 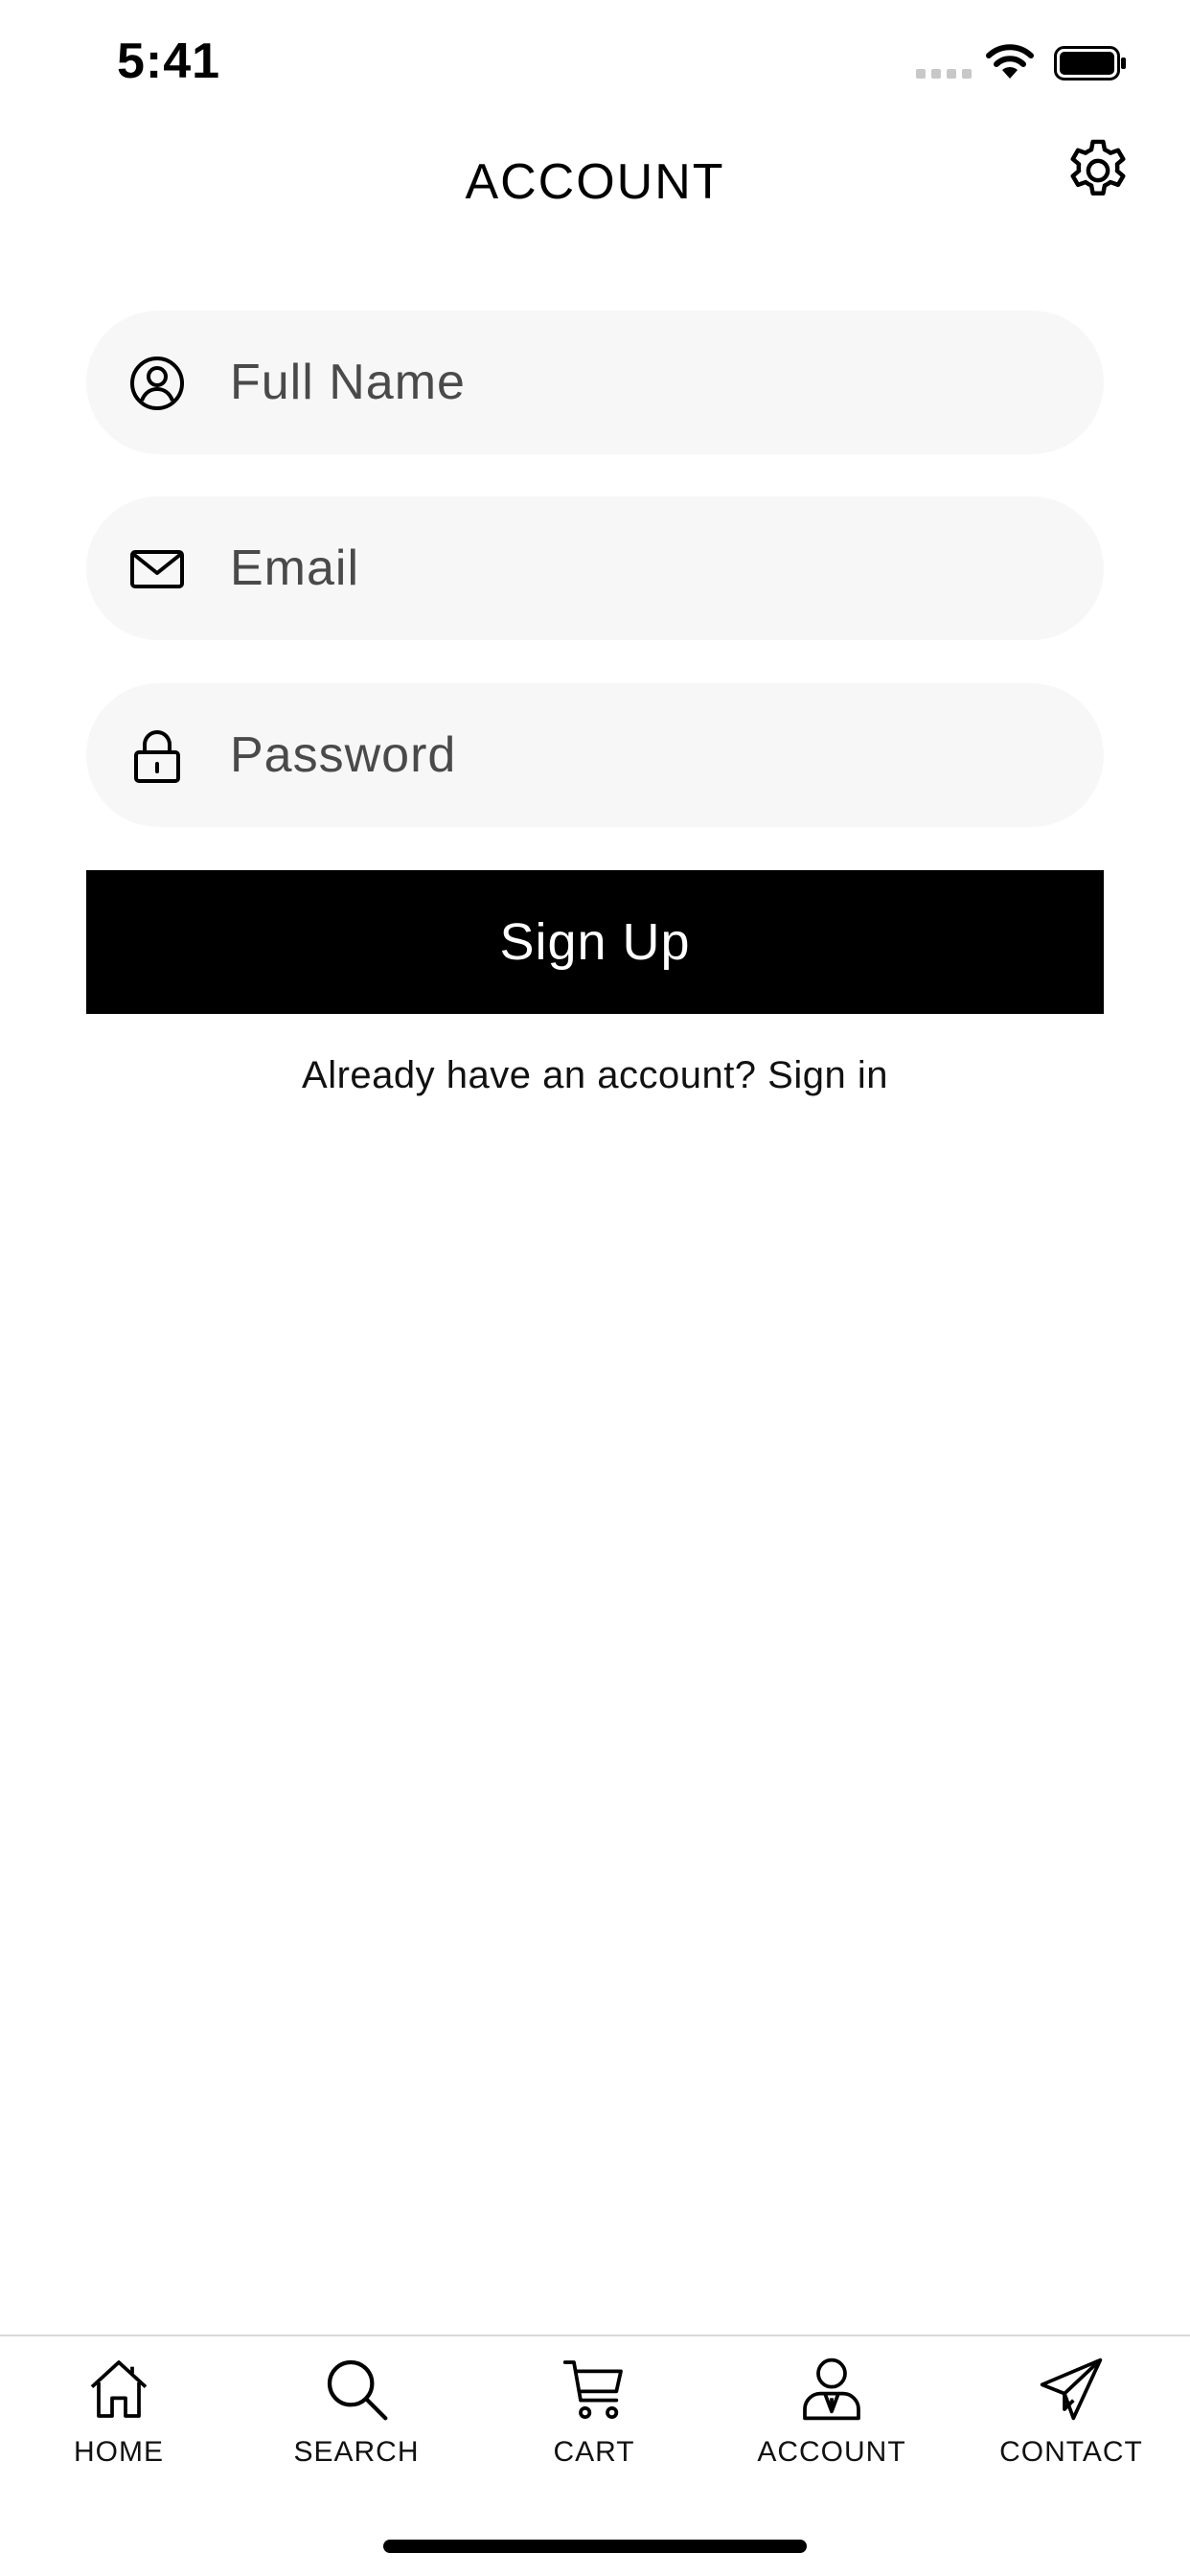 I want to click on tab-label: HOME, so click(x=119, y=2452).